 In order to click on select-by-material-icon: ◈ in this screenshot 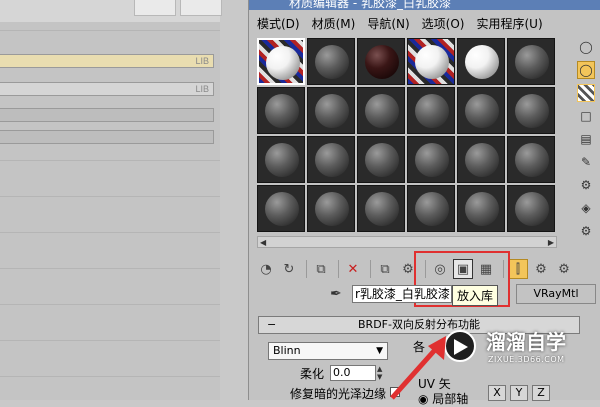, I will do `click(586, 208)`.